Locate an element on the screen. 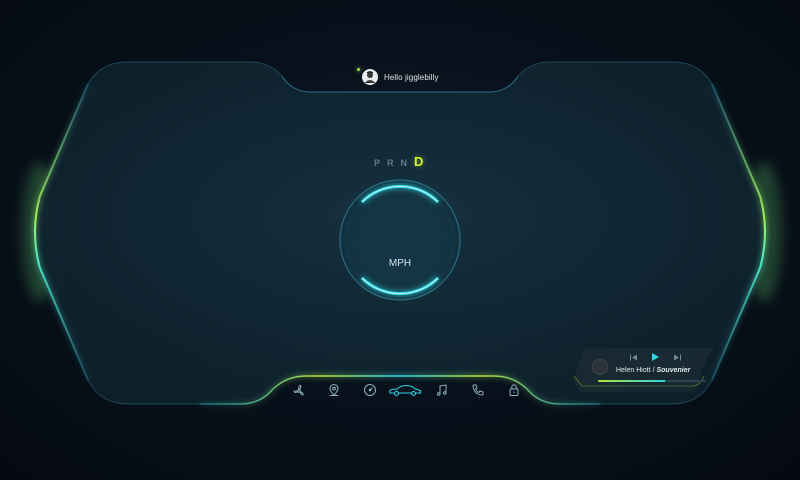 The width and height of the screenshot is (800, 480). skip-back-icon is located at coordinates (633, 357).